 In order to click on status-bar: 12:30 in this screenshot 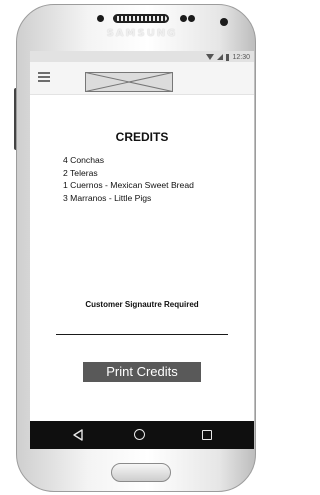, I will do `click(142, 56)`.